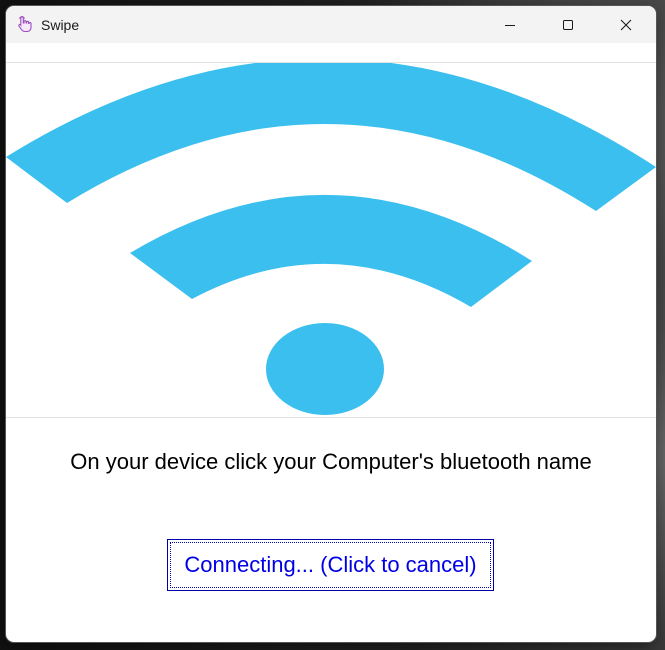 The image size is (665, 650). What do you see at coordinates (331, 24) in the screenshot?
I see `title-bar: Swipe` at bounding box center [331, 24].